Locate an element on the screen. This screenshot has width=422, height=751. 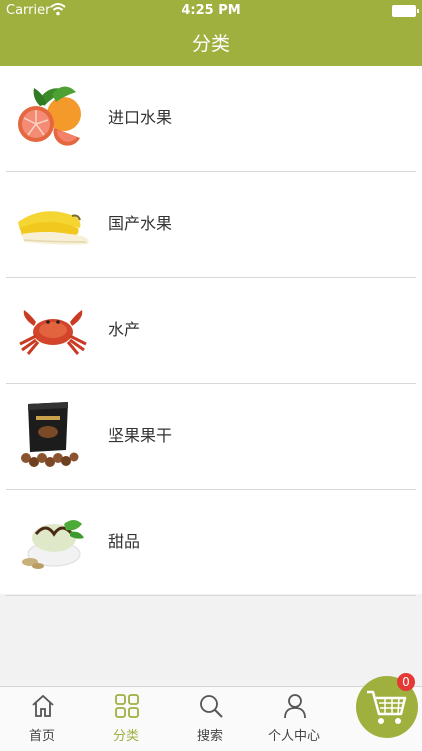
nav-bar: 分类 is located at coordinates (211, 44).